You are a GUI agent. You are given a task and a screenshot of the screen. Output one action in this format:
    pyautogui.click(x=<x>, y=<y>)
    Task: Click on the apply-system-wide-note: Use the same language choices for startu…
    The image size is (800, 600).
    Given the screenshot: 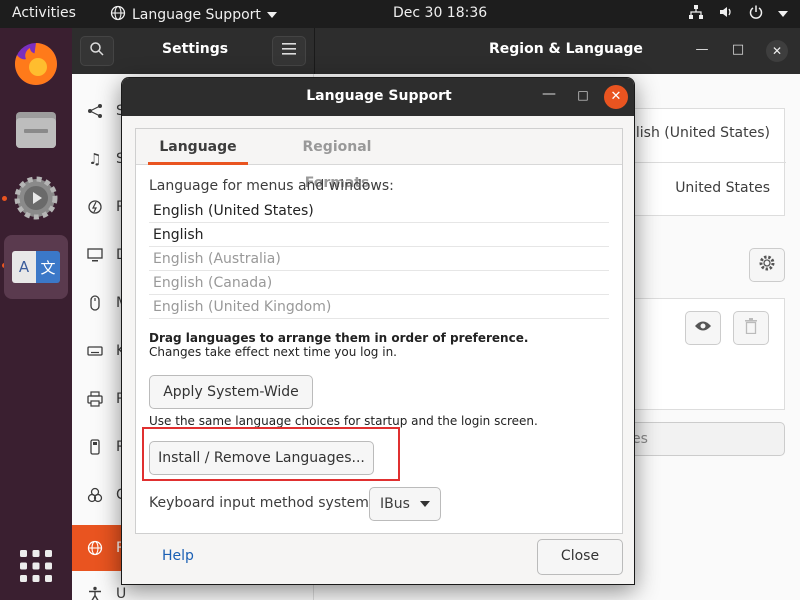 What is the action you would take?
    pyautogui.click(x=343, y=421)
    